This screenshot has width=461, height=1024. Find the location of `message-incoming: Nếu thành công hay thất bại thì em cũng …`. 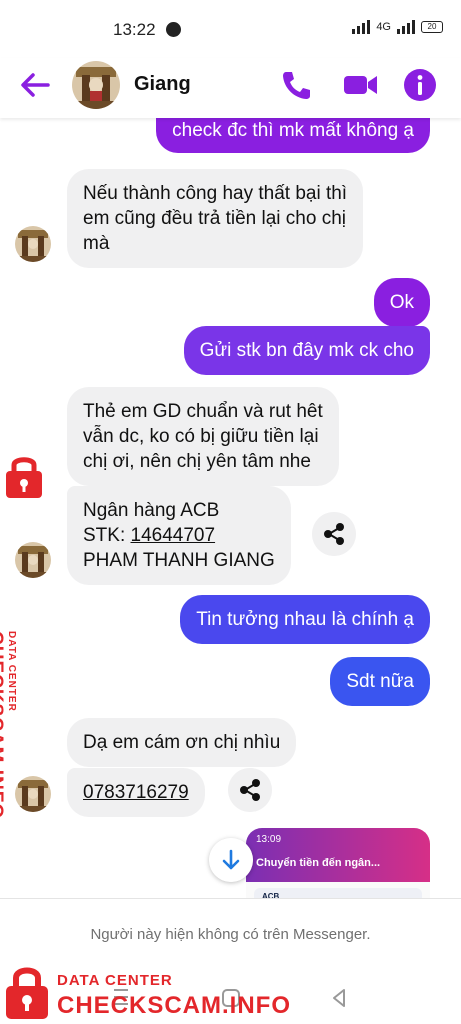

message-incoming: Nếu thành công hay thất bại thì em cũng … is located at coordinates (215, 218).